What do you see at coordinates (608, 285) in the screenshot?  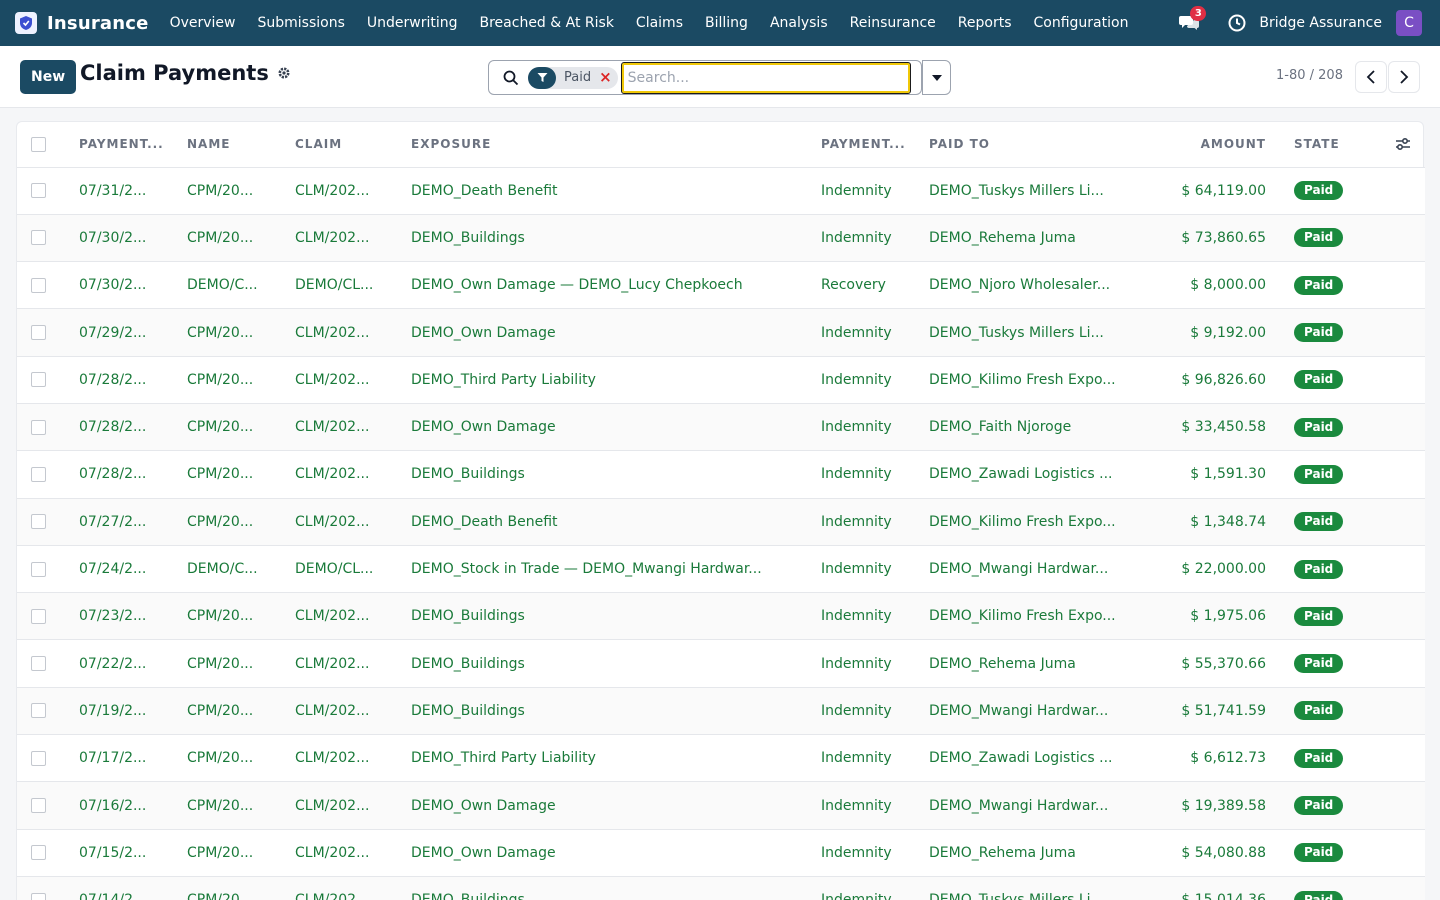 I see `cell-exposure: DEMO_Own Damage — DEMO_Lucy Chepkoech` at bounding box center [608, 285].